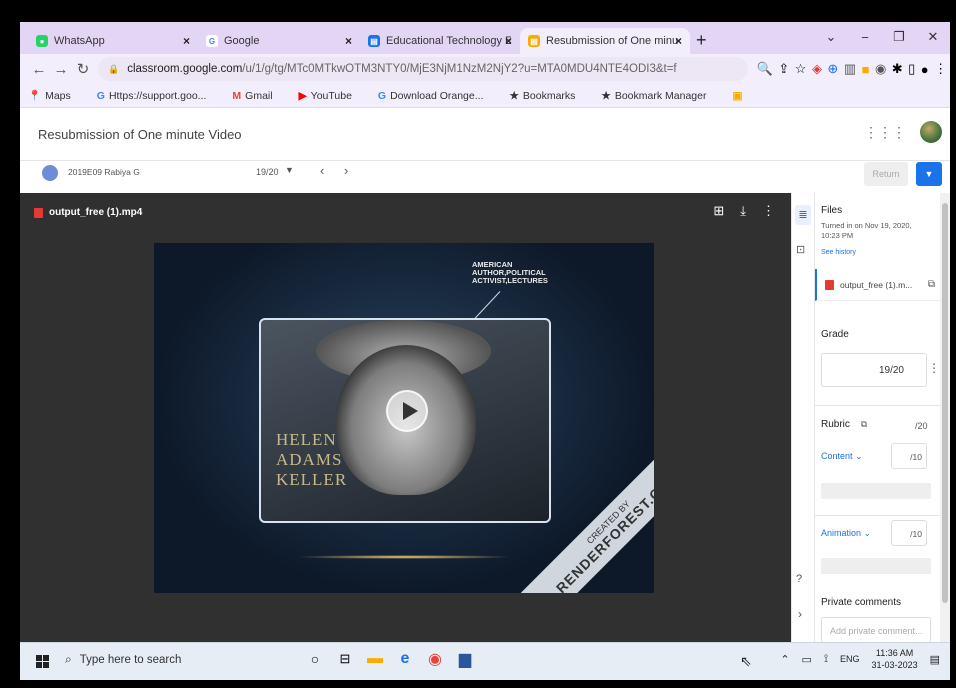  Describe the element at coordinates (332, 96) in the screenshot. I see `bookmark-youtube: ▶ YouTube` at that location.